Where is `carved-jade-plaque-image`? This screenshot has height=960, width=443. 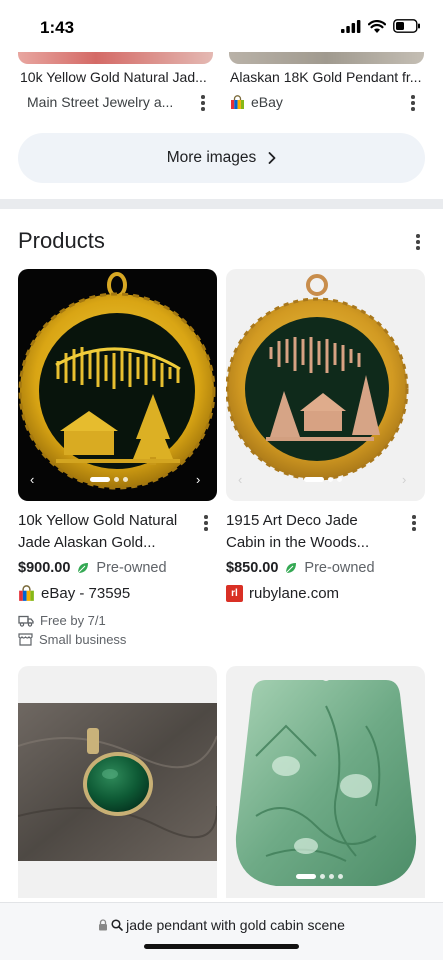
carved-jade-plaque-image is located at coordinates (326, 778).